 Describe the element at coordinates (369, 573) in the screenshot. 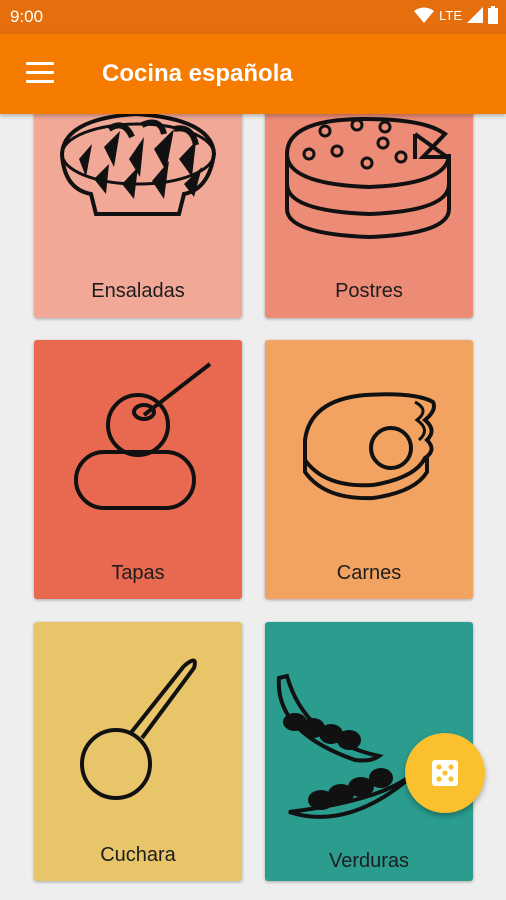

I see `category-label: Carnes` at that location.